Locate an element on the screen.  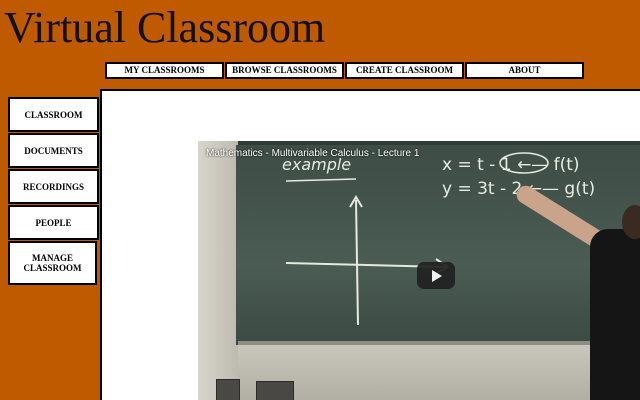
play-icon is located at coordinates (437, 276).